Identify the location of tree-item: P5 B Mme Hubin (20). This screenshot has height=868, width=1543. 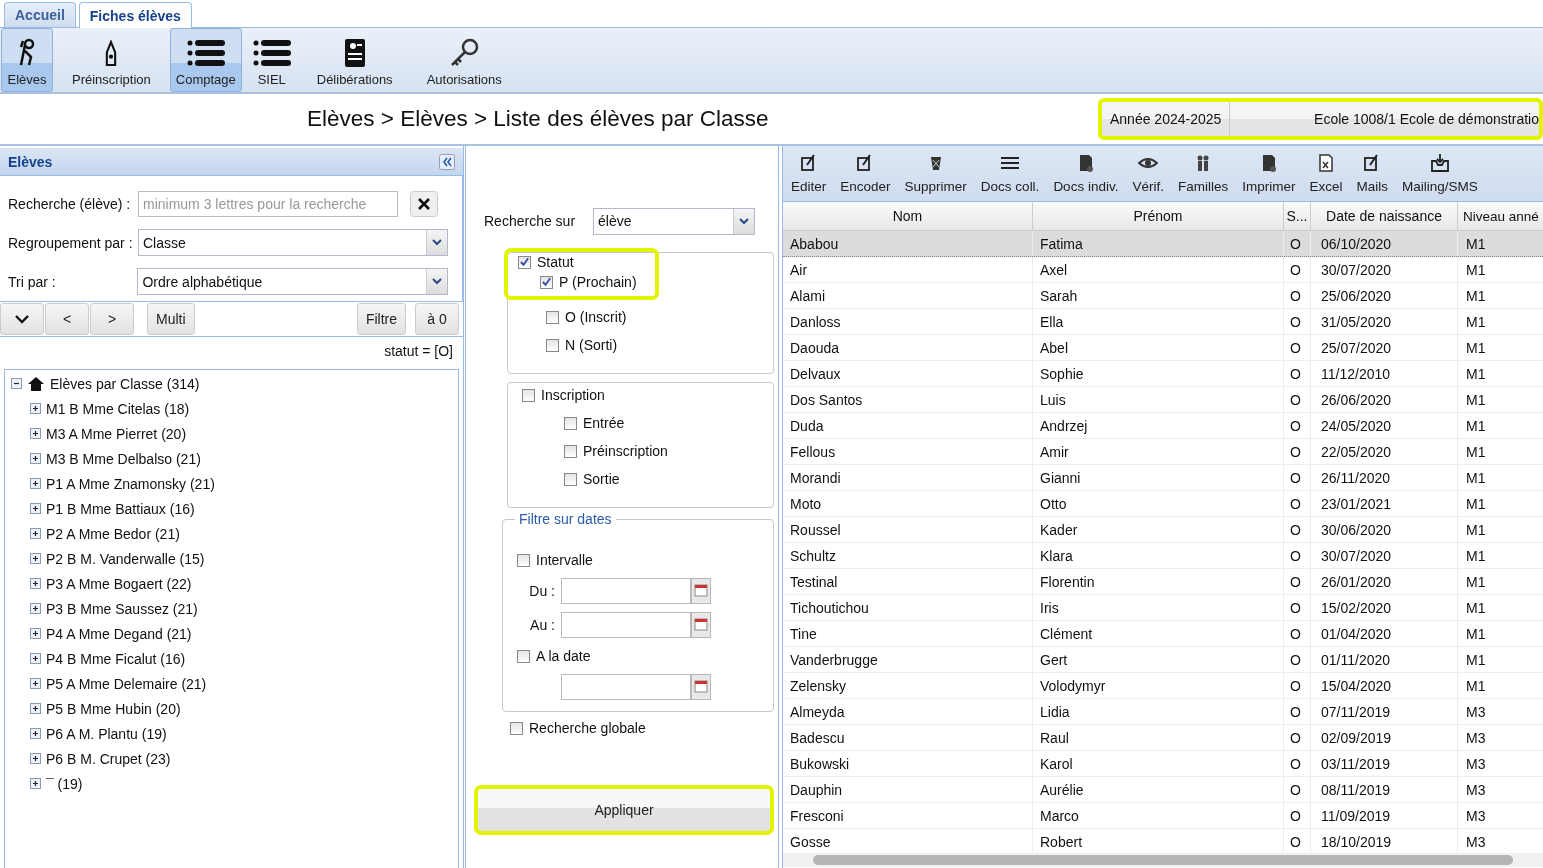
(113, 708).